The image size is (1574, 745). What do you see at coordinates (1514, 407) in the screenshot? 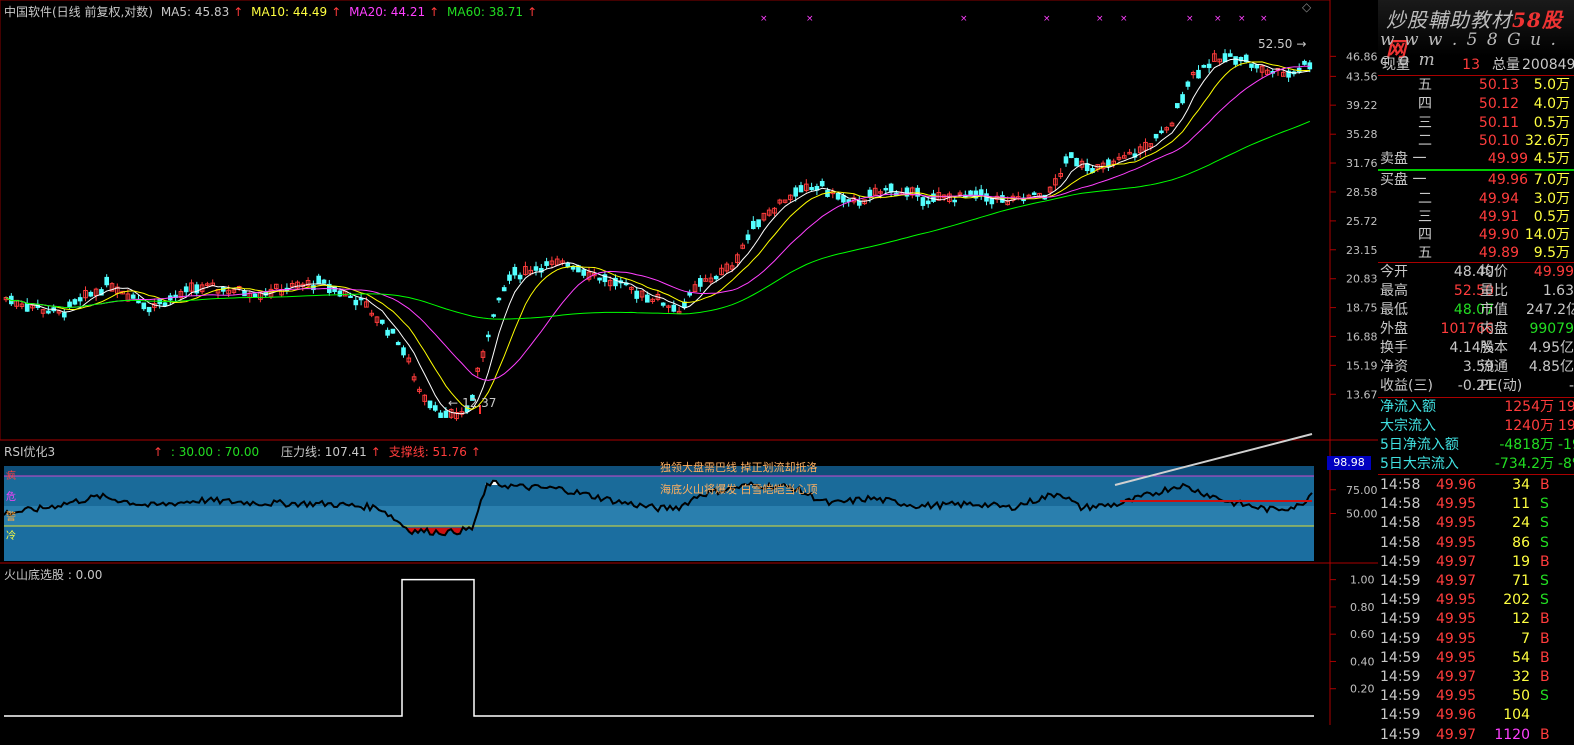
I see `flow-row-cell: 1254万` at bounding box center [1514, 407].